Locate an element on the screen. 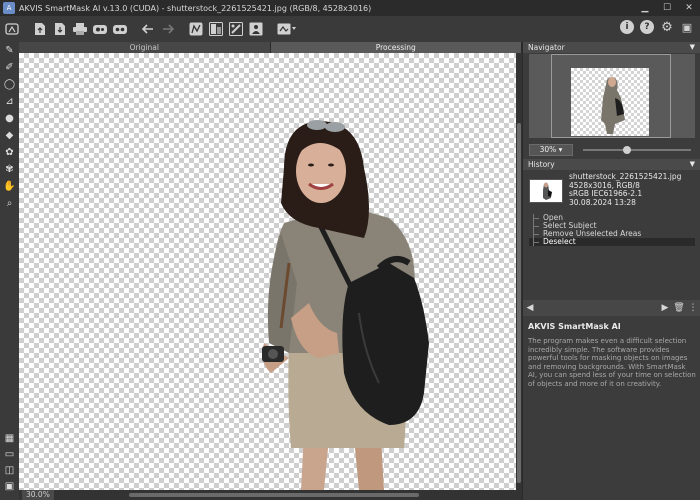 The image size is (700, 500). navigator-preview is located at coordinates (612, 96).